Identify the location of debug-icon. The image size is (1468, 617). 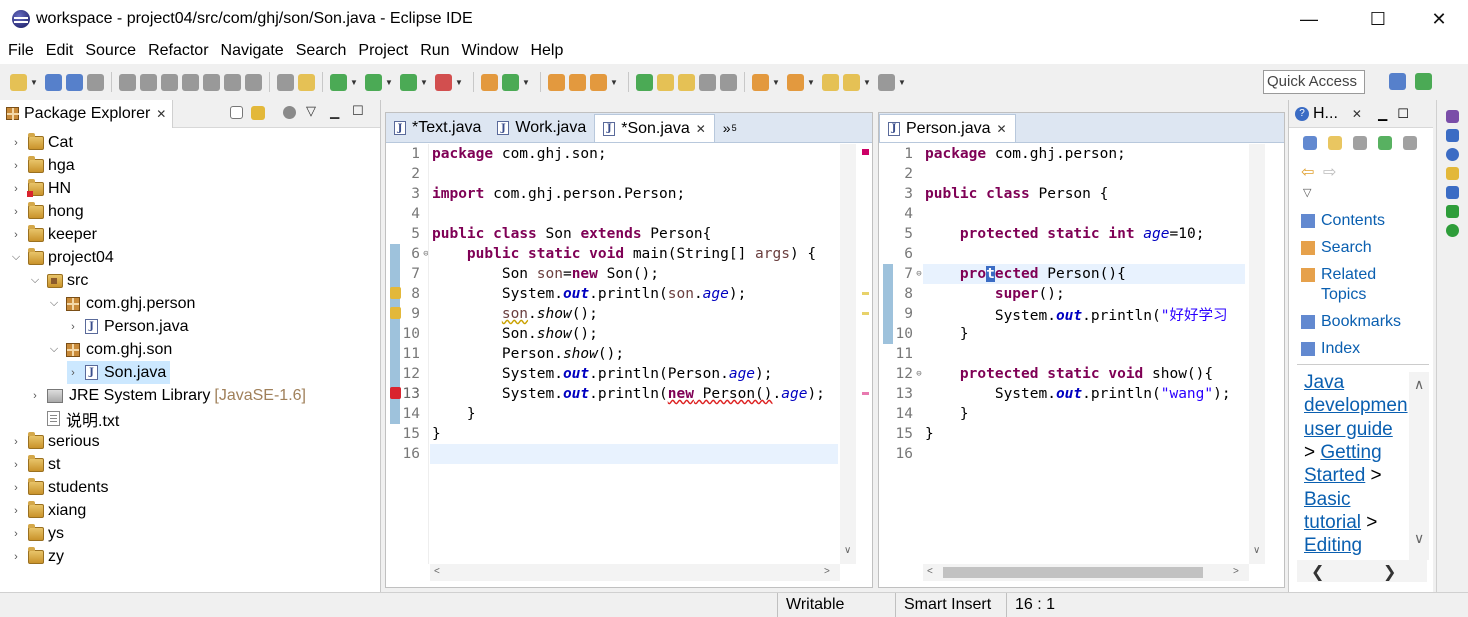
(338, 82).